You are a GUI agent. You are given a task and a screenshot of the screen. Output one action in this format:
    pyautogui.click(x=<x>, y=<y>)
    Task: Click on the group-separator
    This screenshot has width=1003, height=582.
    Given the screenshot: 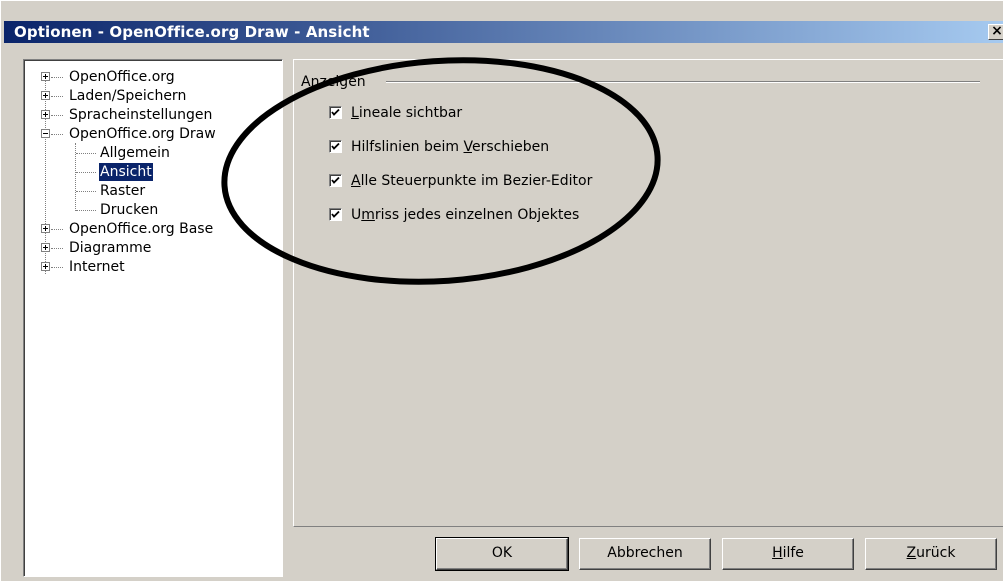 What is the action you would take?
    pyautogui.click(x=683, y=82)
    